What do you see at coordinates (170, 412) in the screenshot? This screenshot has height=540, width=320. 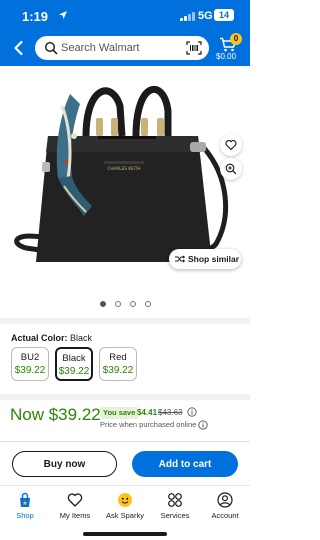 I see `was-price: $43.63` at bounding box center [170, 412].